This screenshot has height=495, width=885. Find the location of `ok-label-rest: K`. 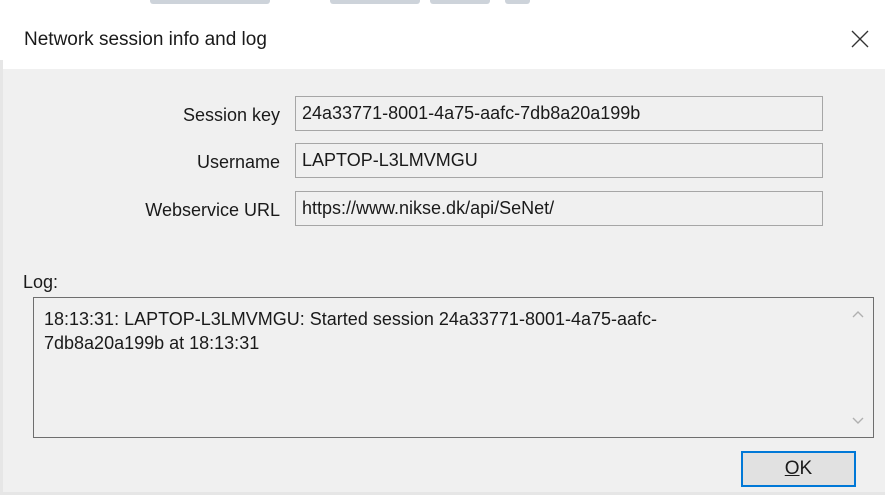

ok-label-rest: K is located at coordinates (806, 468).